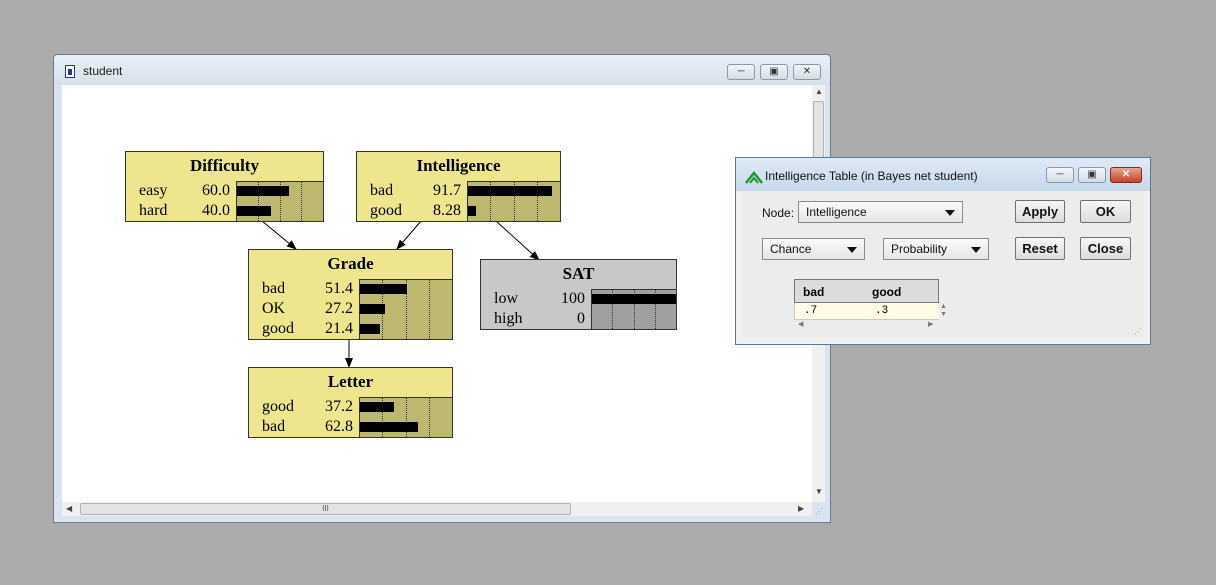  Describe the element at coordinates (274, 308) in the screenshot. I see `state-label: OK` at that location.